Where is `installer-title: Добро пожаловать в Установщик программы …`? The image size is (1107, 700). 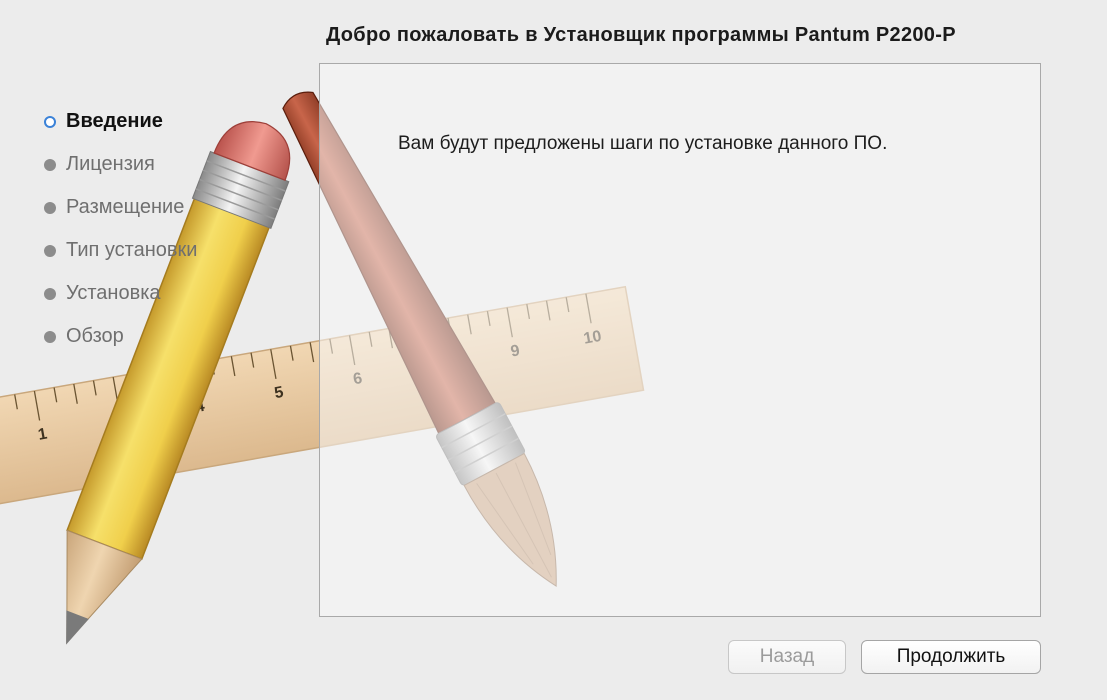
installer-title: Добро пожаловать в Установщик программы … is located at coordinates (641, 35).